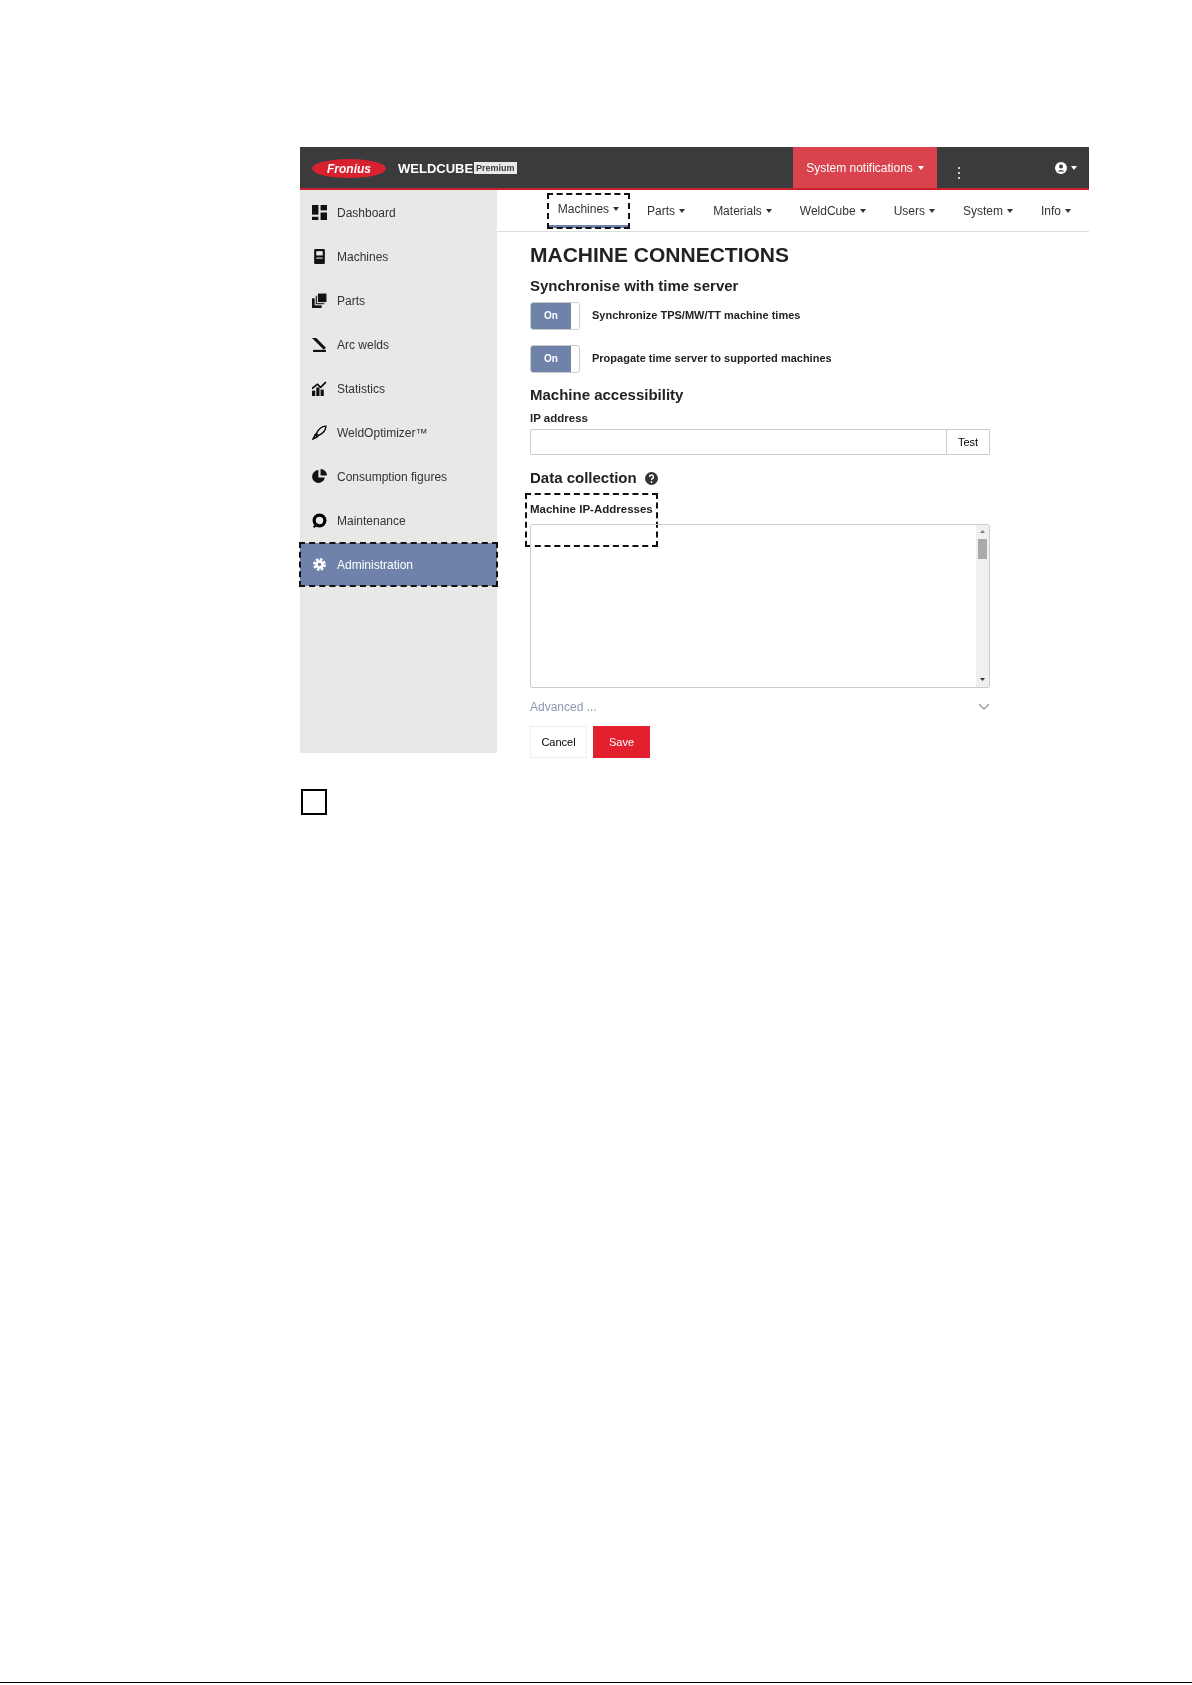 The height and width of the screenshot is (1685, 1192). Describe the element at coordinates (319, 564) in the screenshot. I see `settings-icon` at that location.